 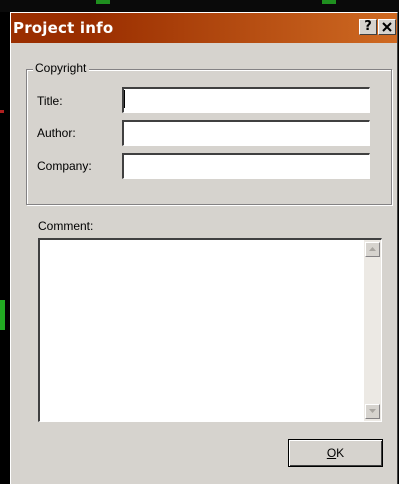 I want to click on text-caret, so click(x=124, y=99).